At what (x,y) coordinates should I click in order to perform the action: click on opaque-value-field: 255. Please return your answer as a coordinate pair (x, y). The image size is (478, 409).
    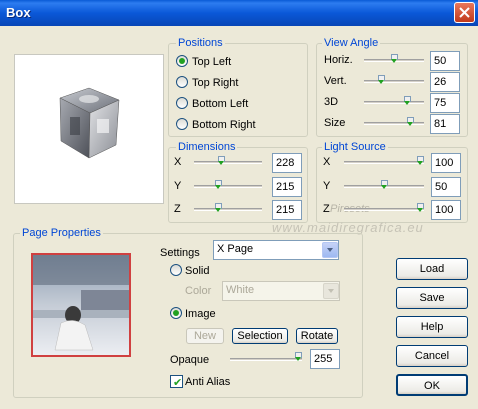
    Looking at the image, I should click on (325, 359).